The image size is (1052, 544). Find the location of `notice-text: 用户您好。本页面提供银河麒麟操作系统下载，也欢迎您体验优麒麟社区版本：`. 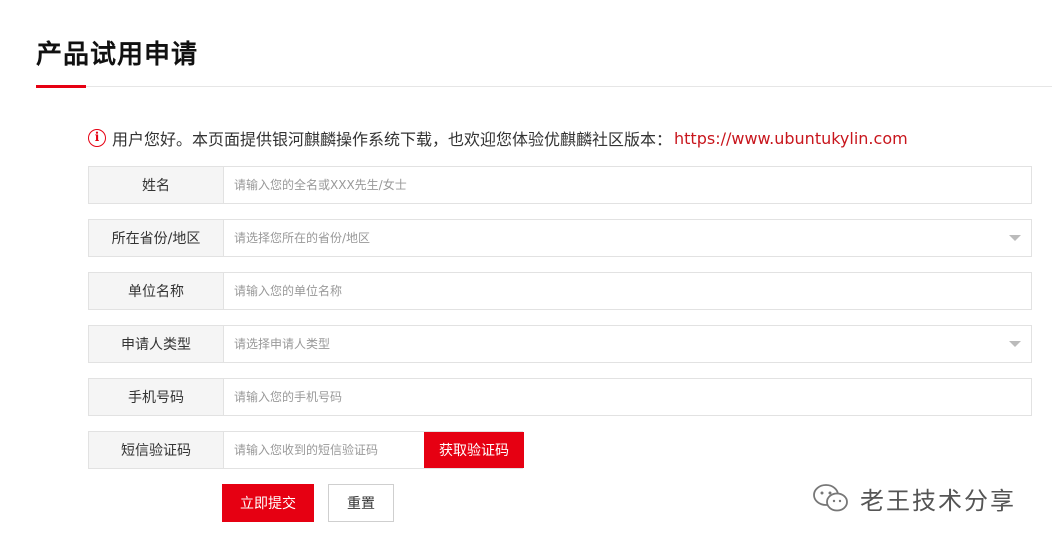

notice-text: 用户您好。本页面提供银河麒麟操作系统下载，也欢迎您体验优麒麟社区版本： is located at coordinates (392, 139).